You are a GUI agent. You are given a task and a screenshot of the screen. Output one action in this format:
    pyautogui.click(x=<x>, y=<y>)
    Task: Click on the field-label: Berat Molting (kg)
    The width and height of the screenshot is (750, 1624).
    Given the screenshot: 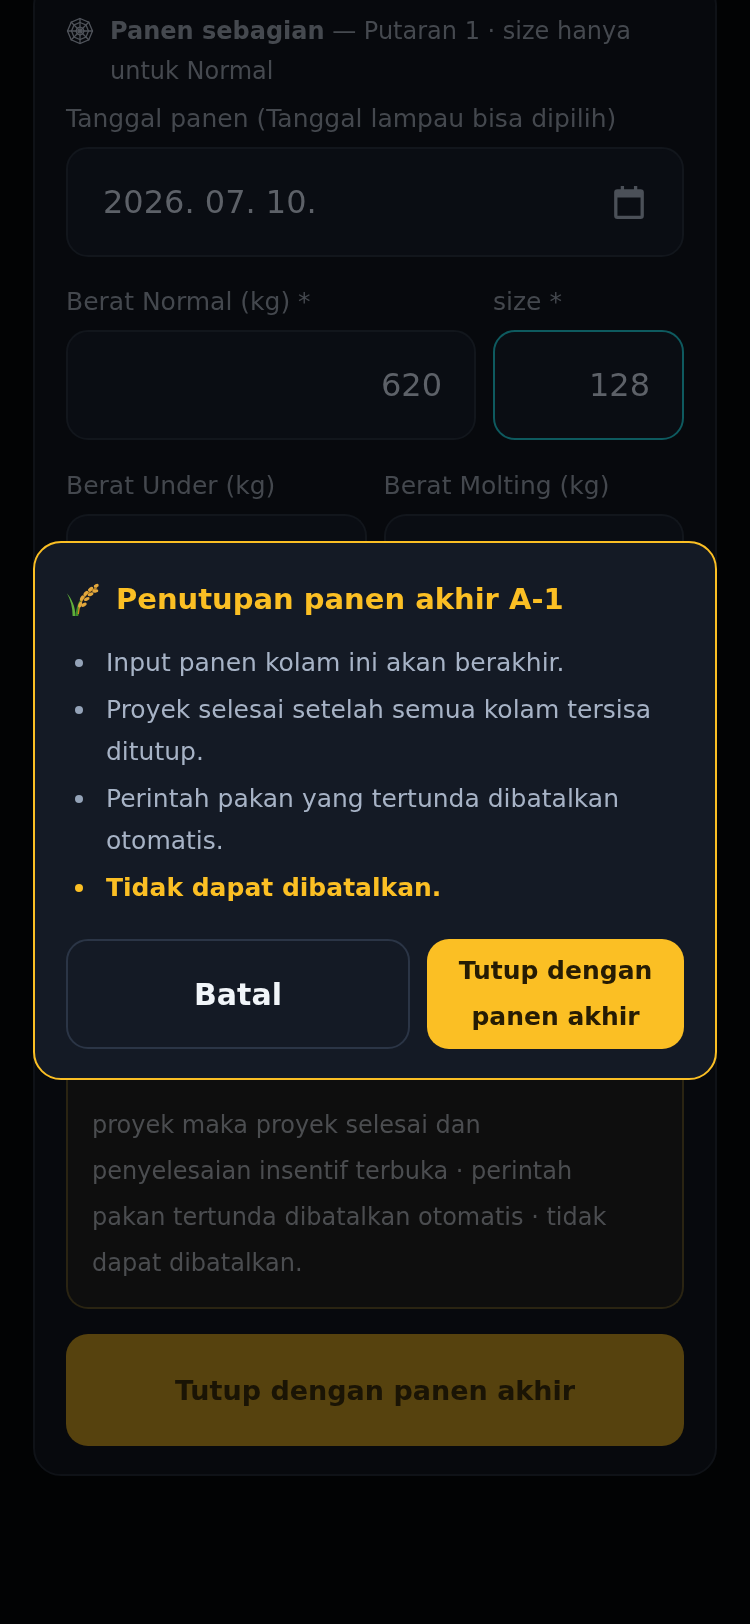 What is the action you would take?
    pyautogui.click(x=497, y=486)
    